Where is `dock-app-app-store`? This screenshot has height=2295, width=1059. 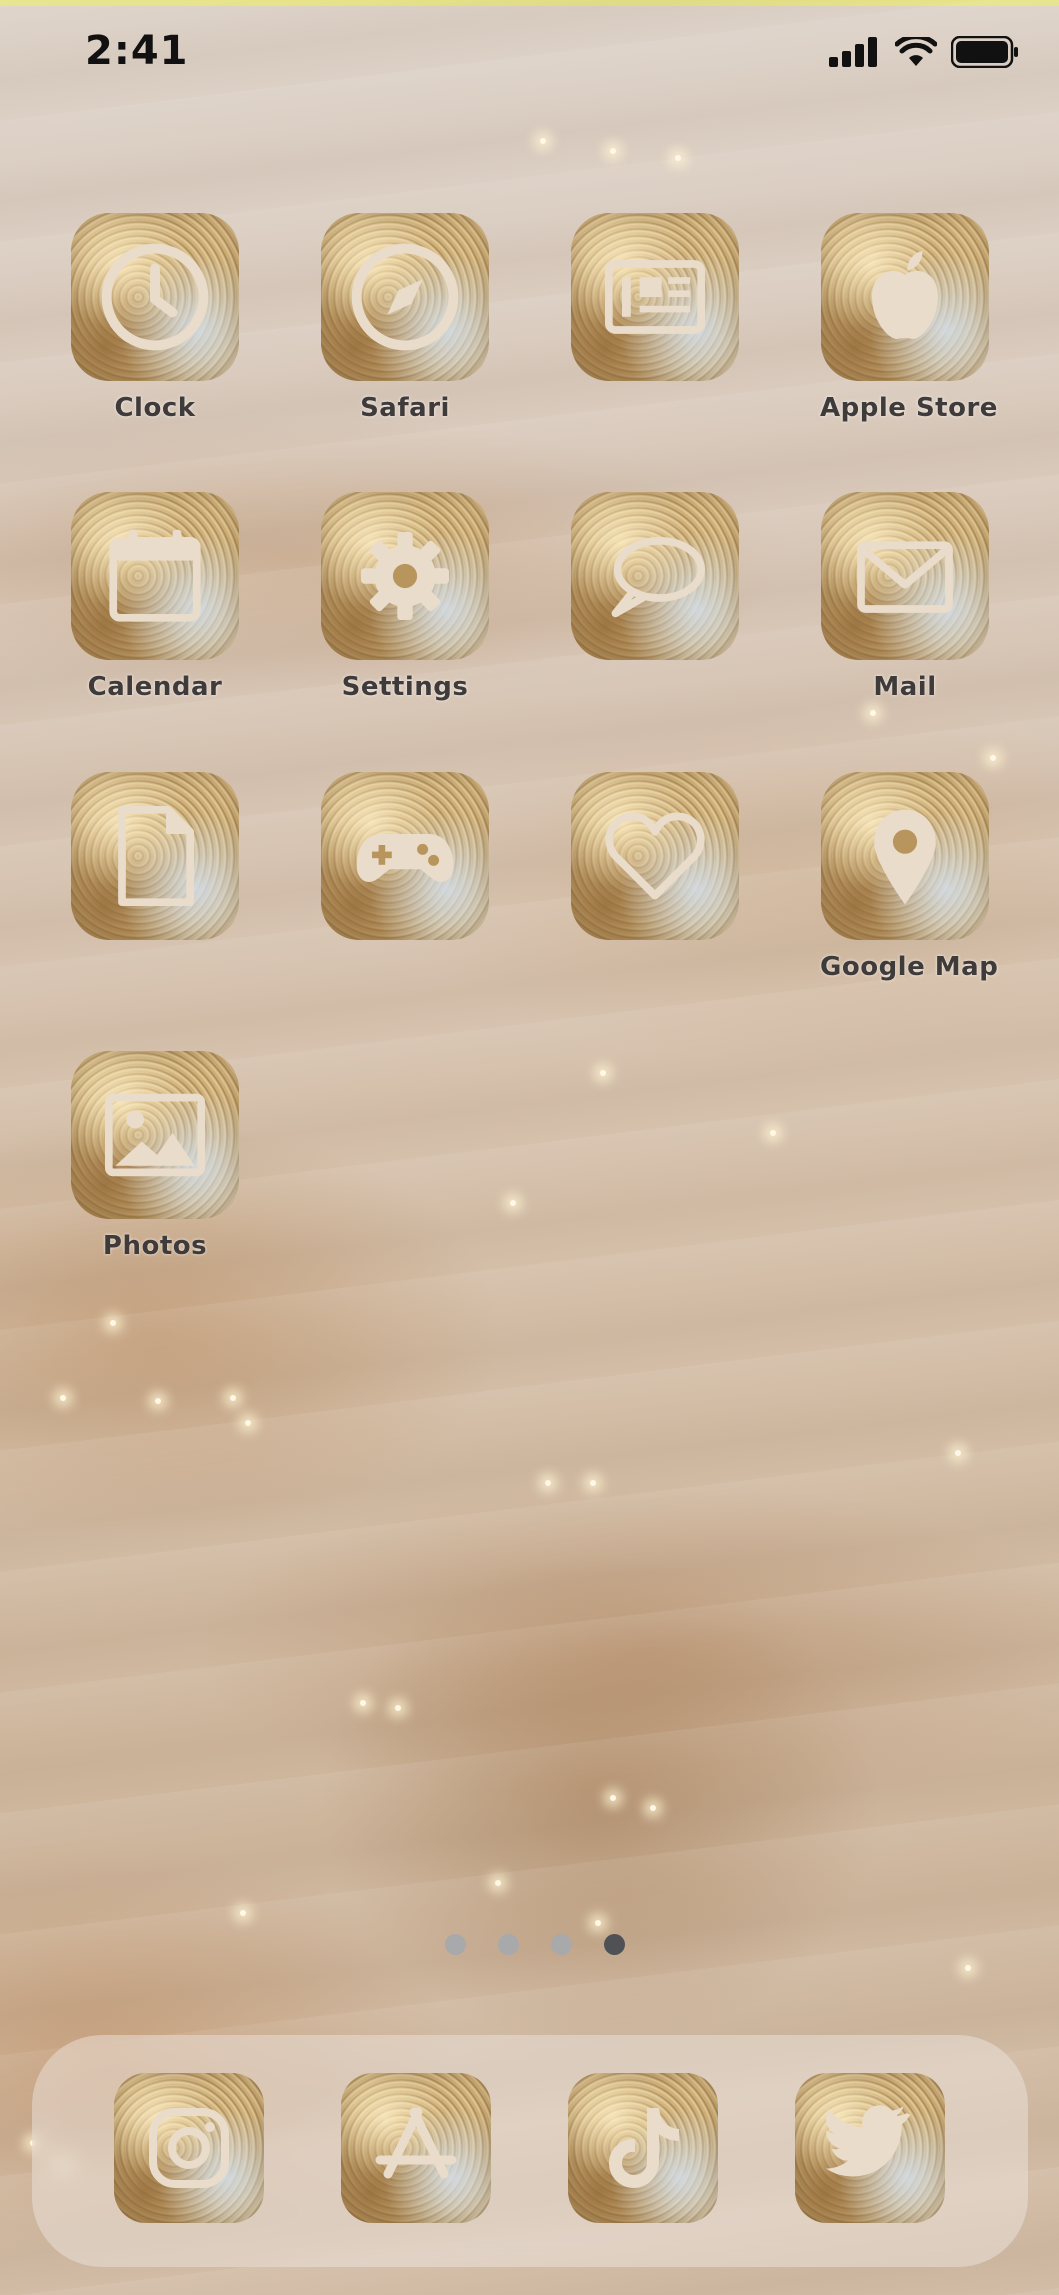 dock-app-app-store is located at coordinates (416, 2148).